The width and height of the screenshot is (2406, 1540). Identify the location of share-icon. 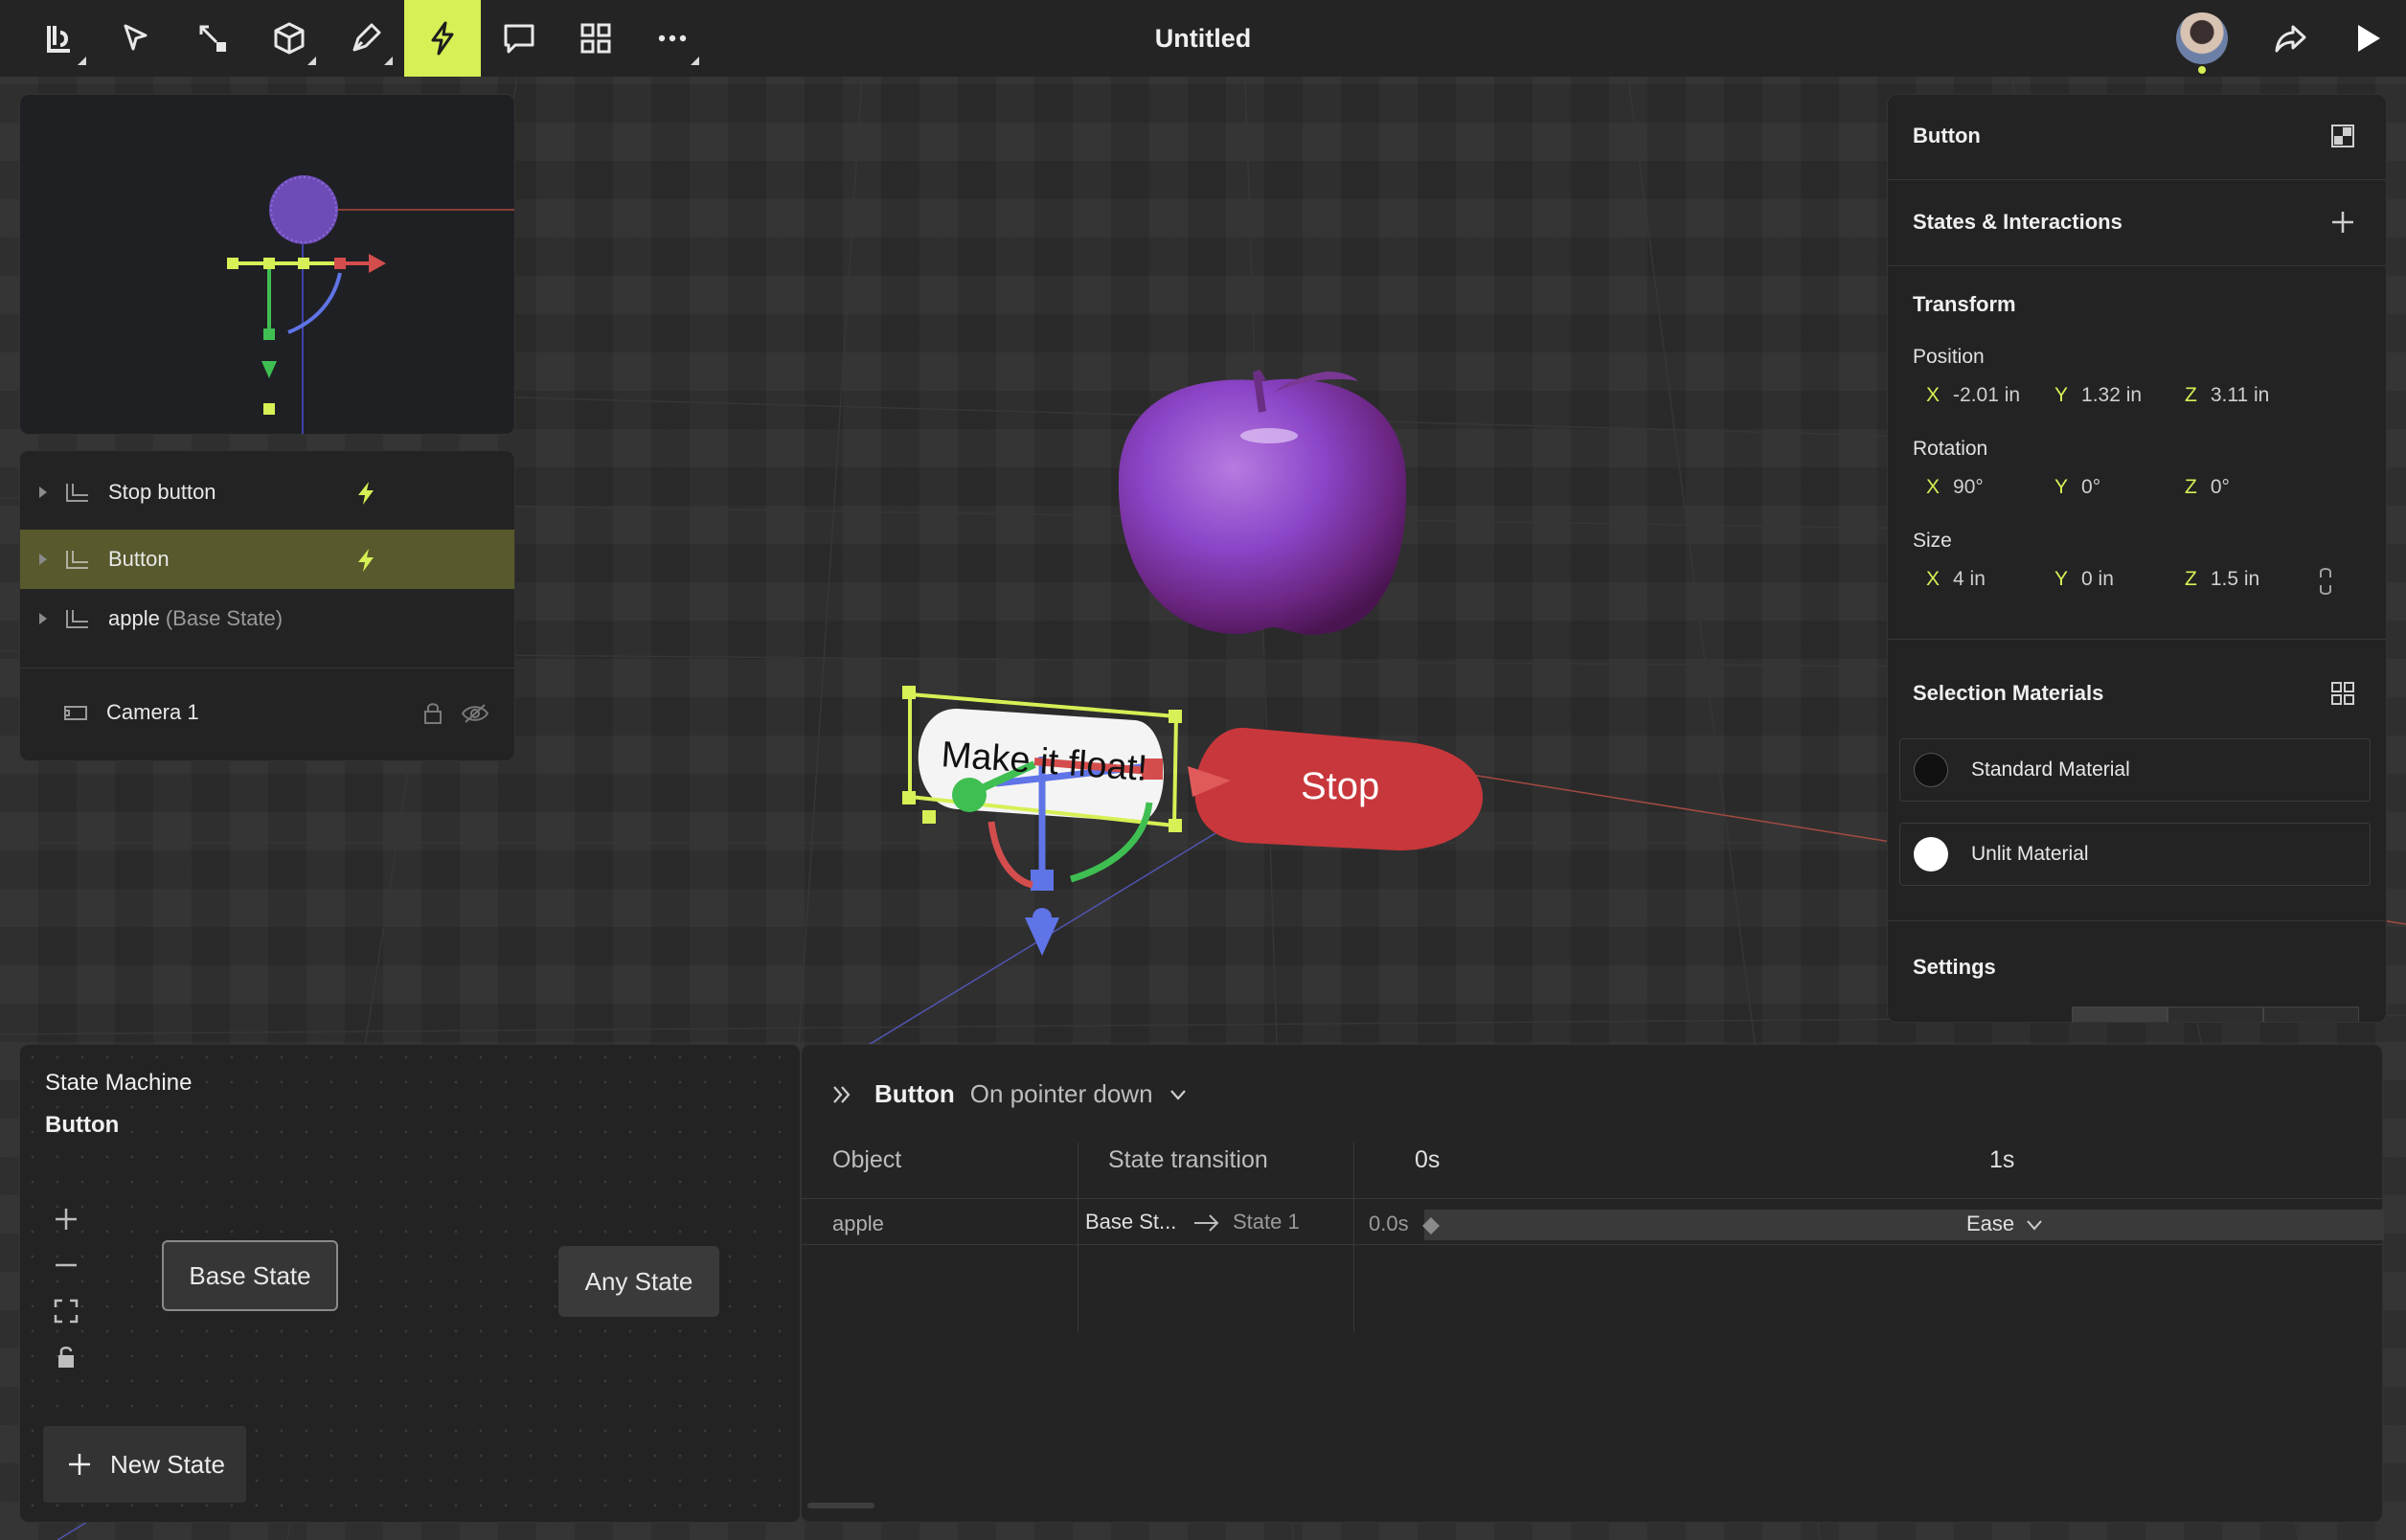
(2290, 39).